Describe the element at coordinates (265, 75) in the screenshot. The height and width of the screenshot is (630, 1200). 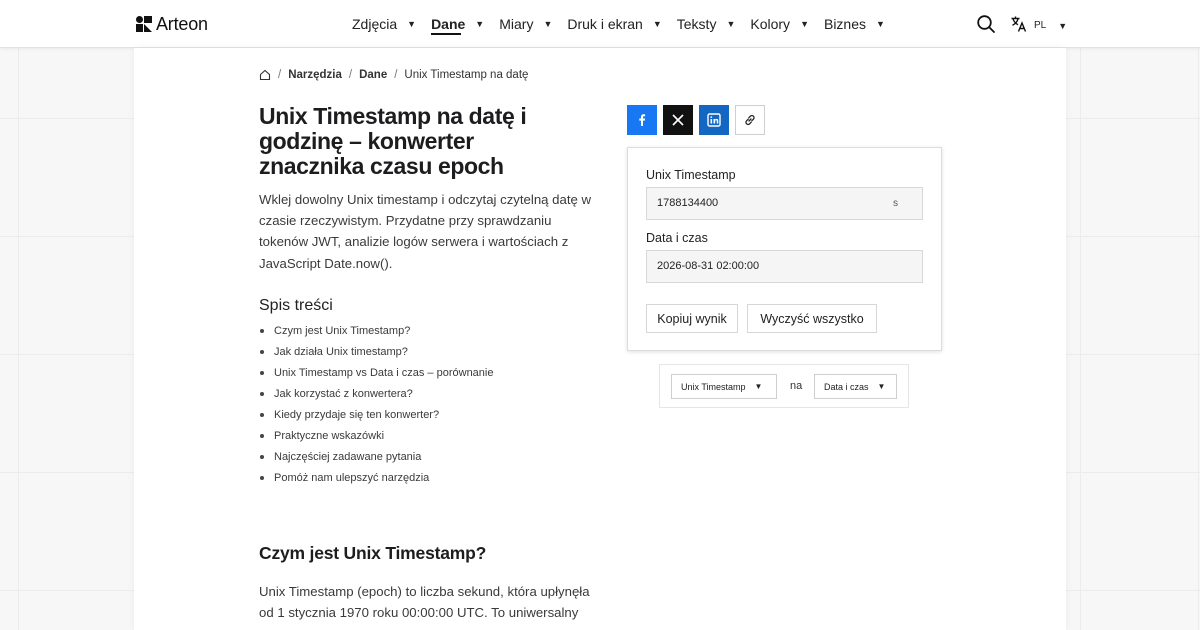
I see `home-icon` at that location.